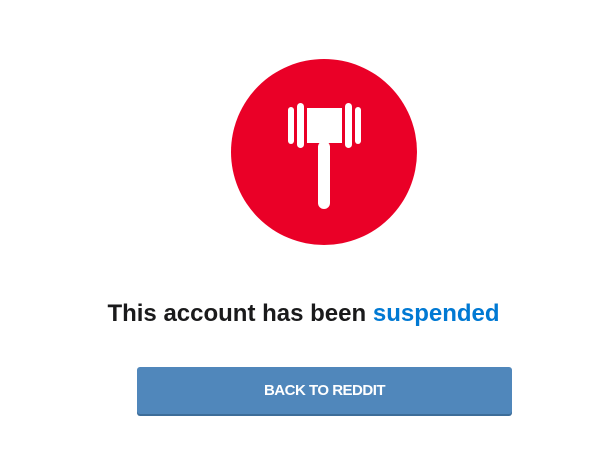 Image resolution: width=607 pixels, height=455 pixels. I want to click on back-to-reddit-button: BACK TO REDDIT, so click(324, 390).